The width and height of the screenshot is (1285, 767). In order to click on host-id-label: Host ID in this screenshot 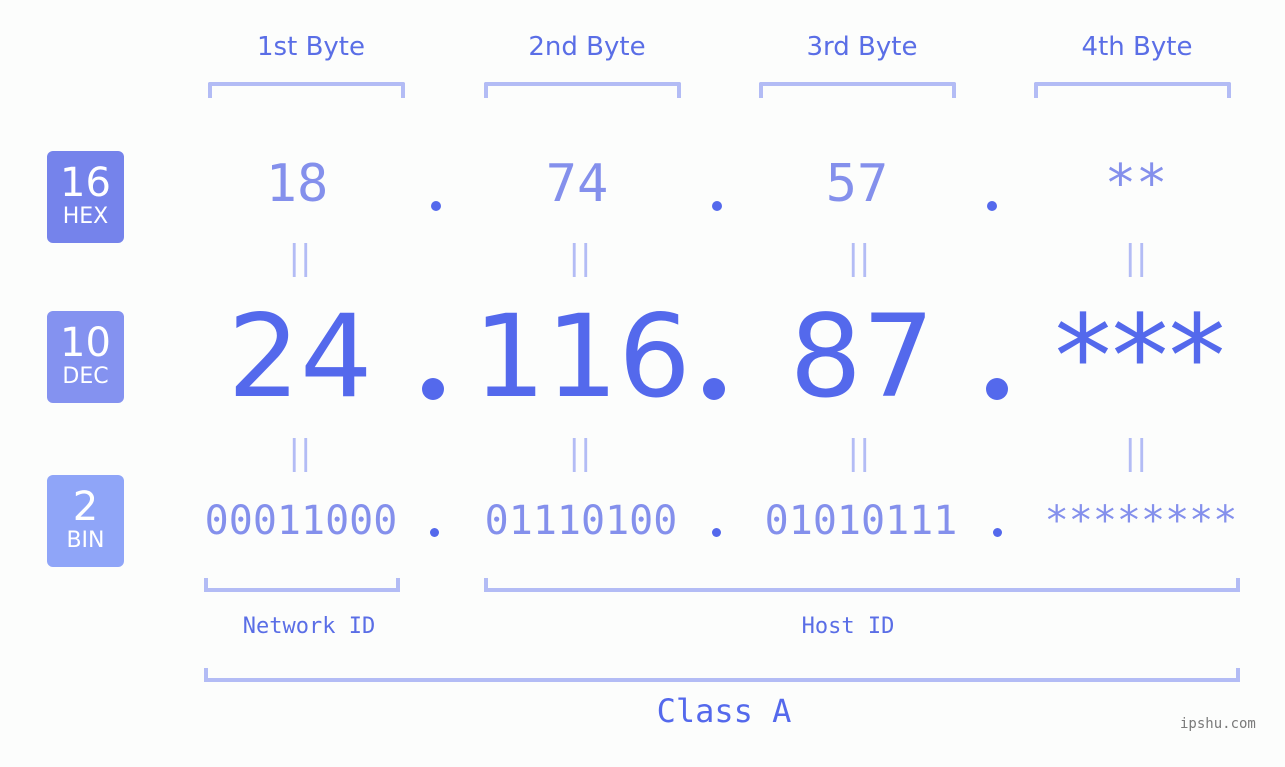, I will do `click(848, 626)`.